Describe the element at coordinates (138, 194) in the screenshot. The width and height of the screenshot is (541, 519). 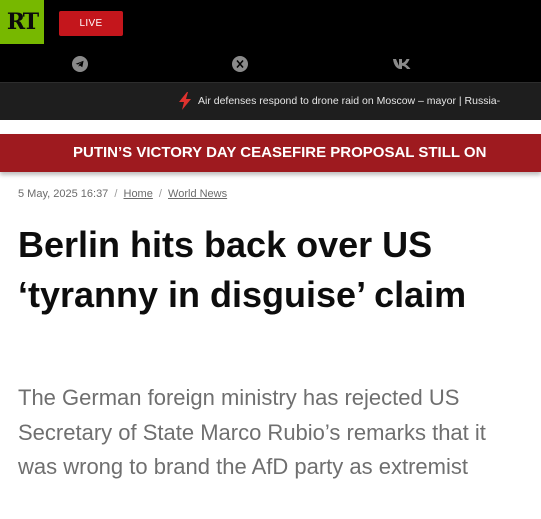
I see `breadcrumb-home-link: Home` at that location.